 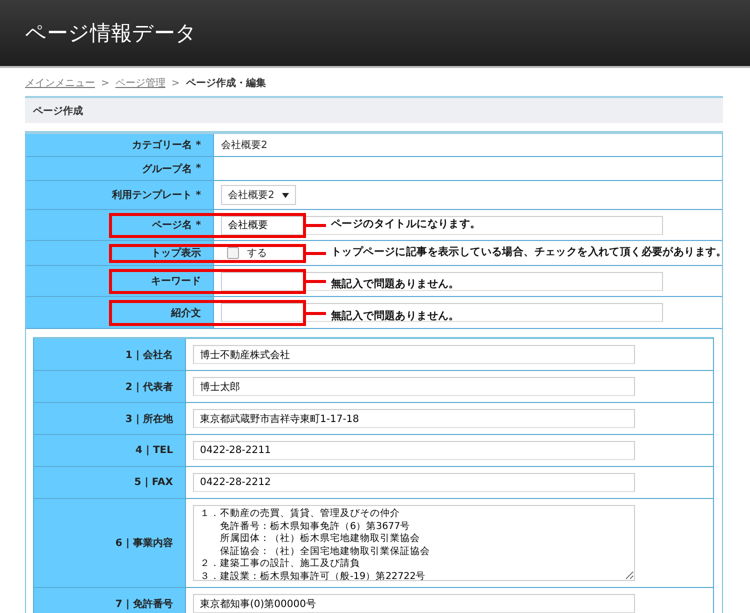 I want to click on template-select: 会社概要2, so click(x=258, y=195).